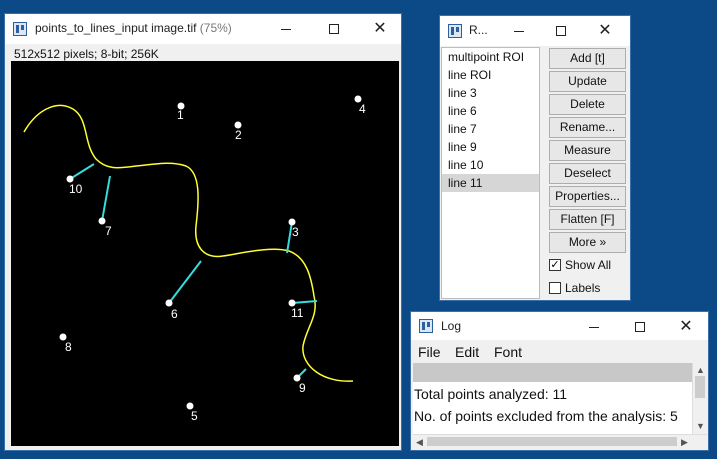 Image resolution: width=717 pixels, height=459 pixels. I want to click on labels-label: Labels, so click(583, 288).